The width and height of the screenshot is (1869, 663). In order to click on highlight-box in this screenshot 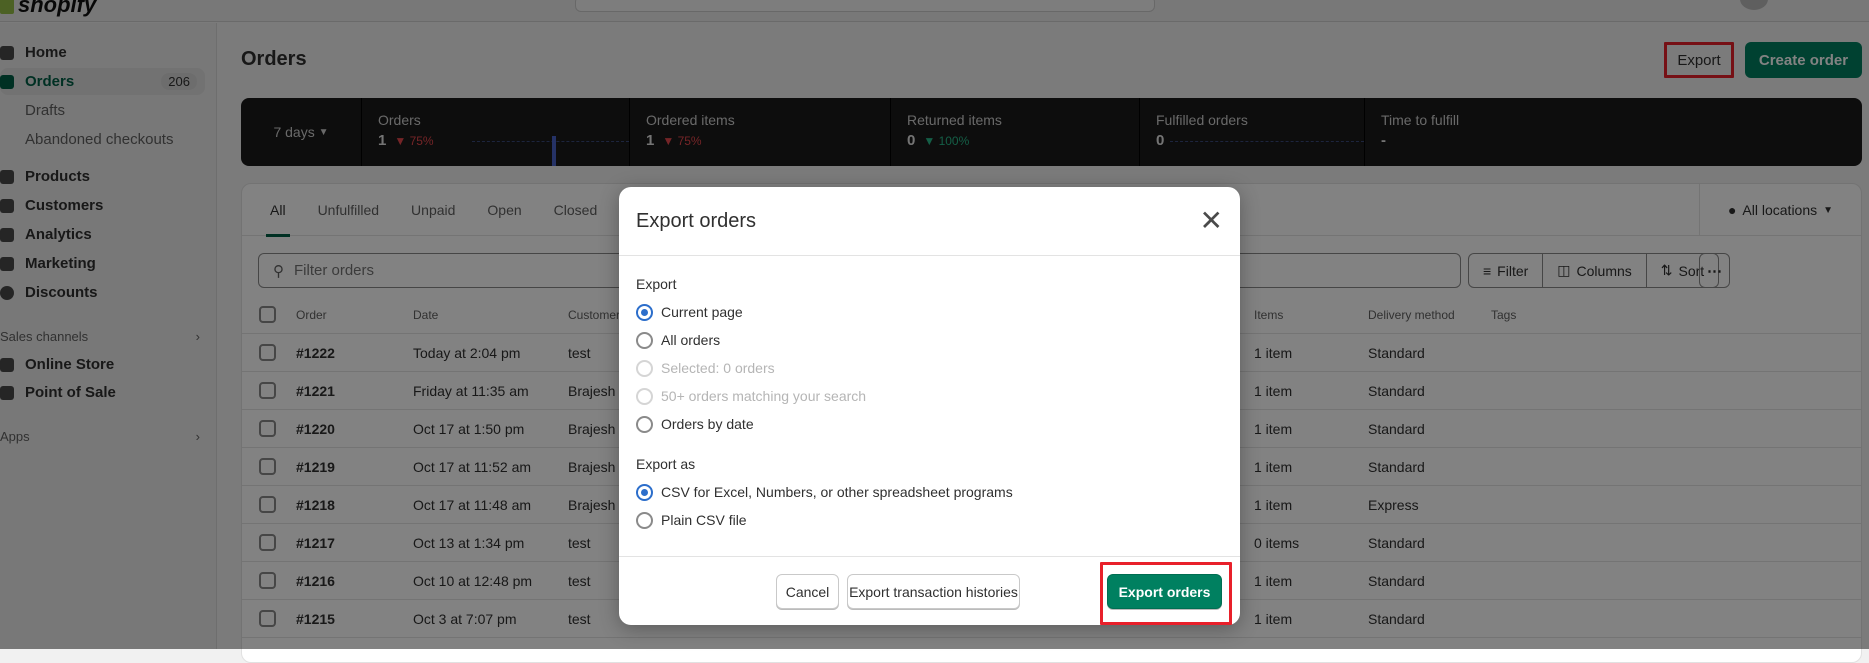, I will do `click(1166, 593)`.